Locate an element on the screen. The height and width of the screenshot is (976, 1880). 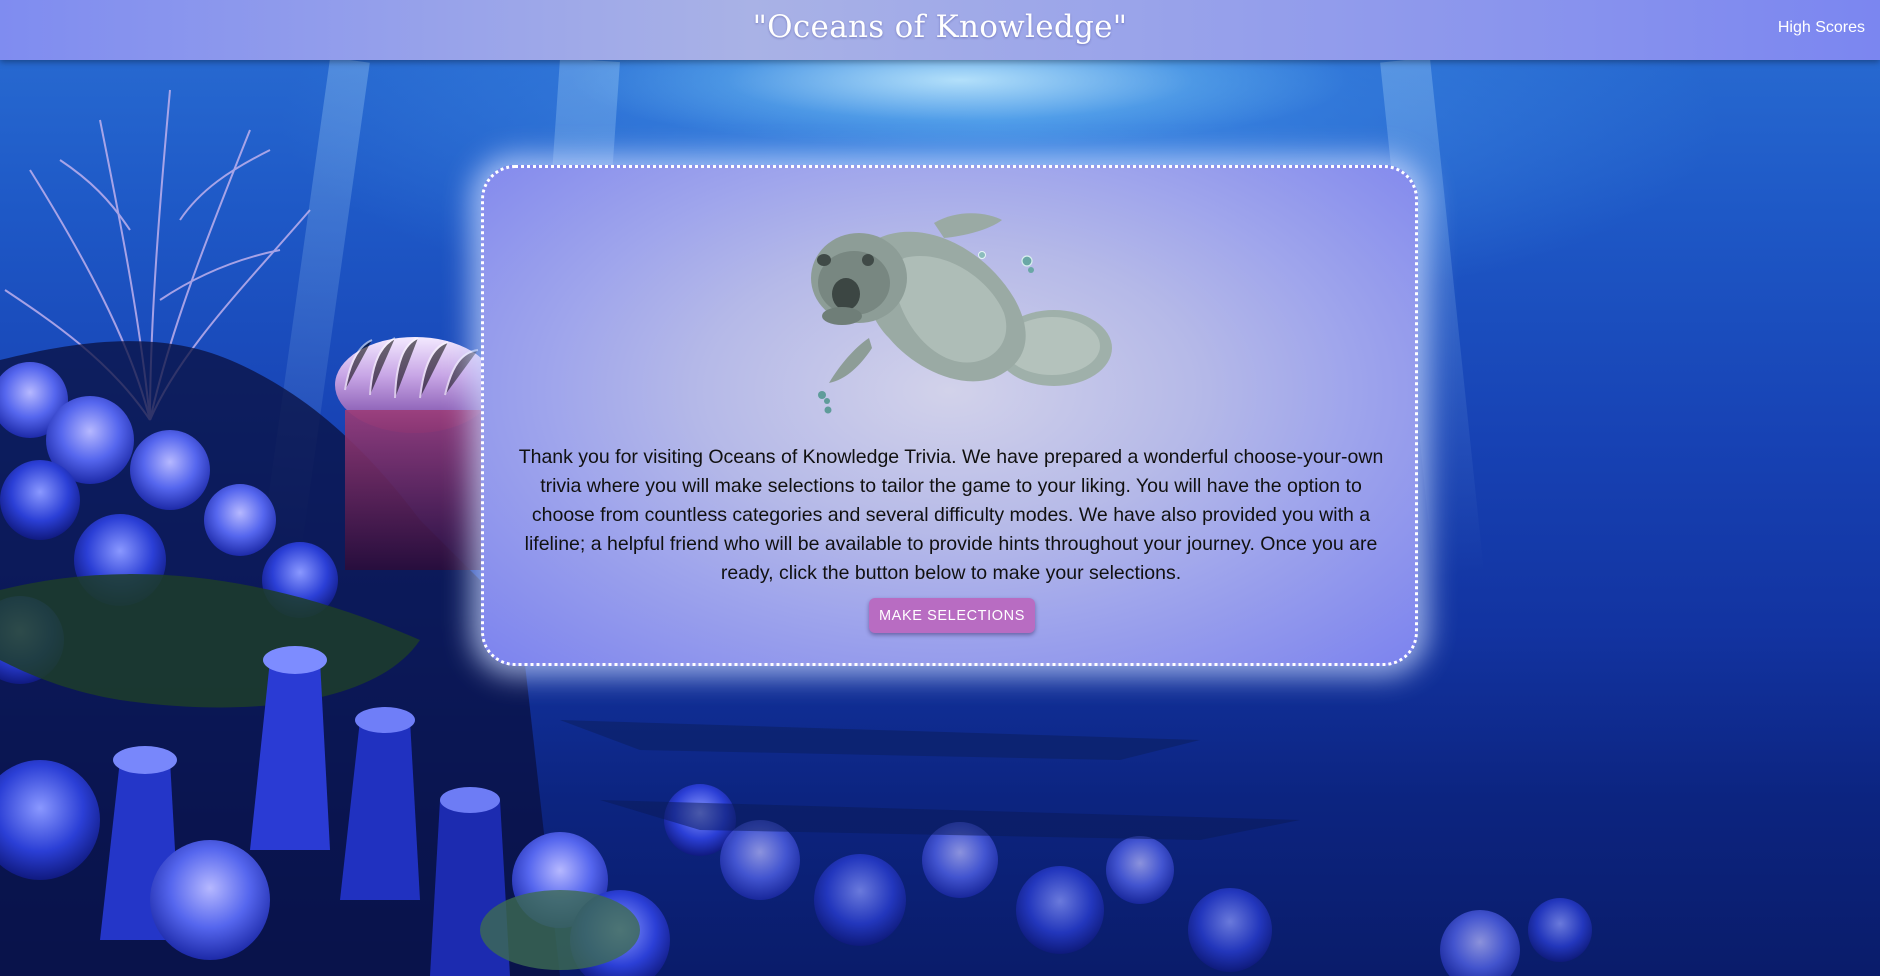
coral-cluster-right is located at coordinates (1156, 898).